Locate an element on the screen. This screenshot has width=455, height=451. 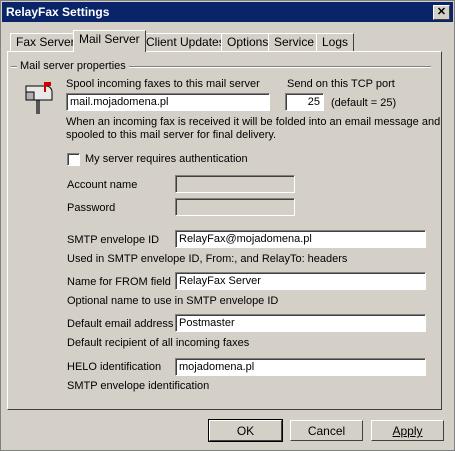
port-default-hint: (default = 25) is located at coordinates (364, 103).